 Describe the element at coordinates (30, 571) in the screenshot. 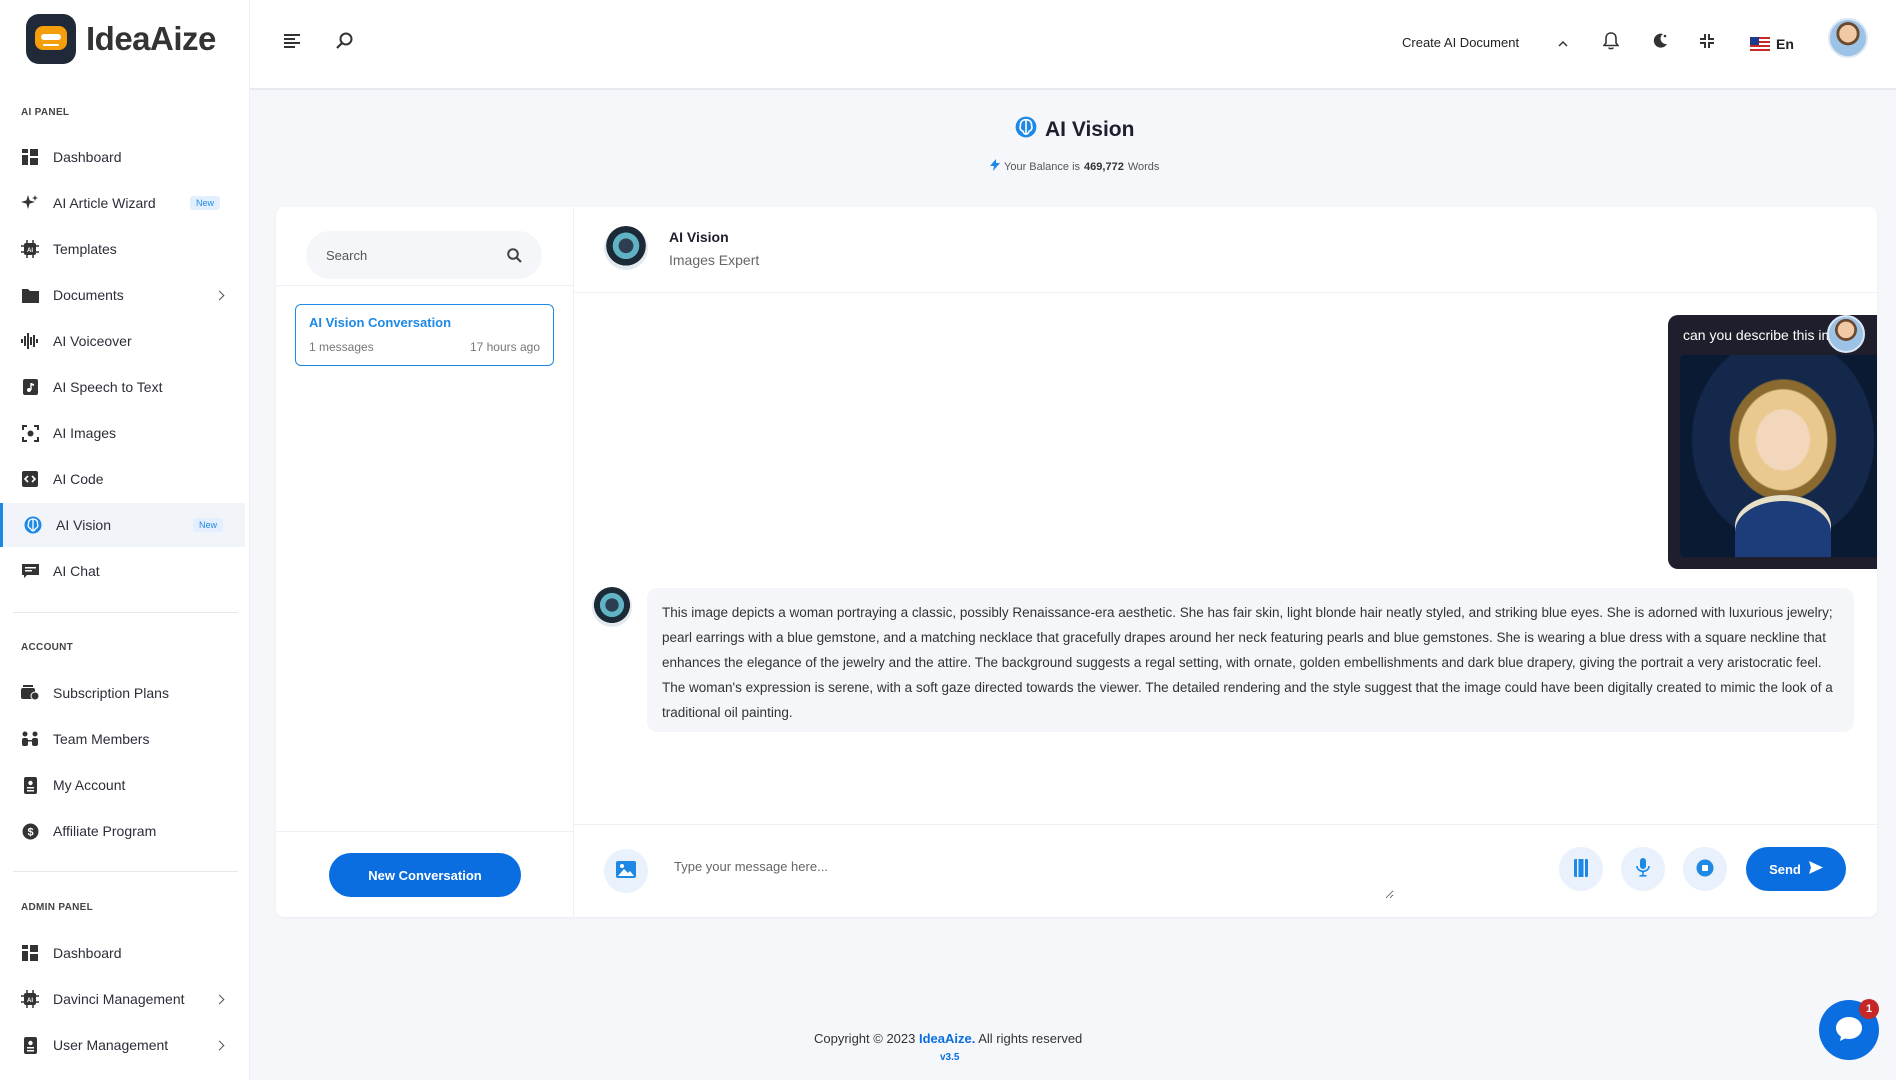

I see `chat-icon` at that location.